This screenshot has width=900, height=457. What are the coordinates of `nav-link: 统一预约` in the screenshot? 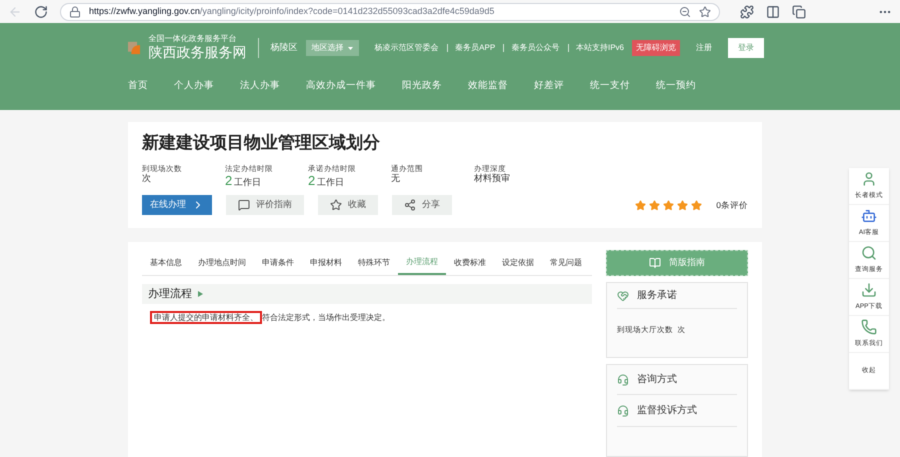 It's located at (676, 86).